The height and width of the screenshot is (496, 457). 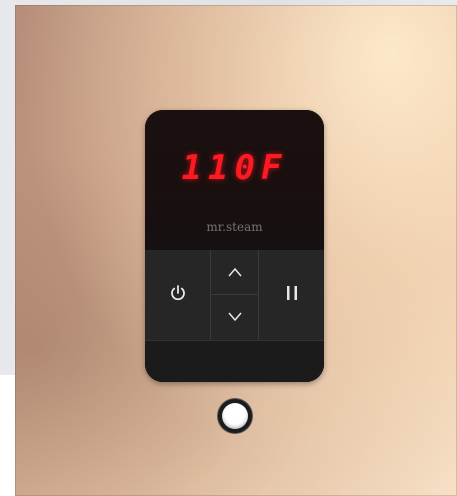 I want to click on temperature-up-button, so click(x=234, y=272).